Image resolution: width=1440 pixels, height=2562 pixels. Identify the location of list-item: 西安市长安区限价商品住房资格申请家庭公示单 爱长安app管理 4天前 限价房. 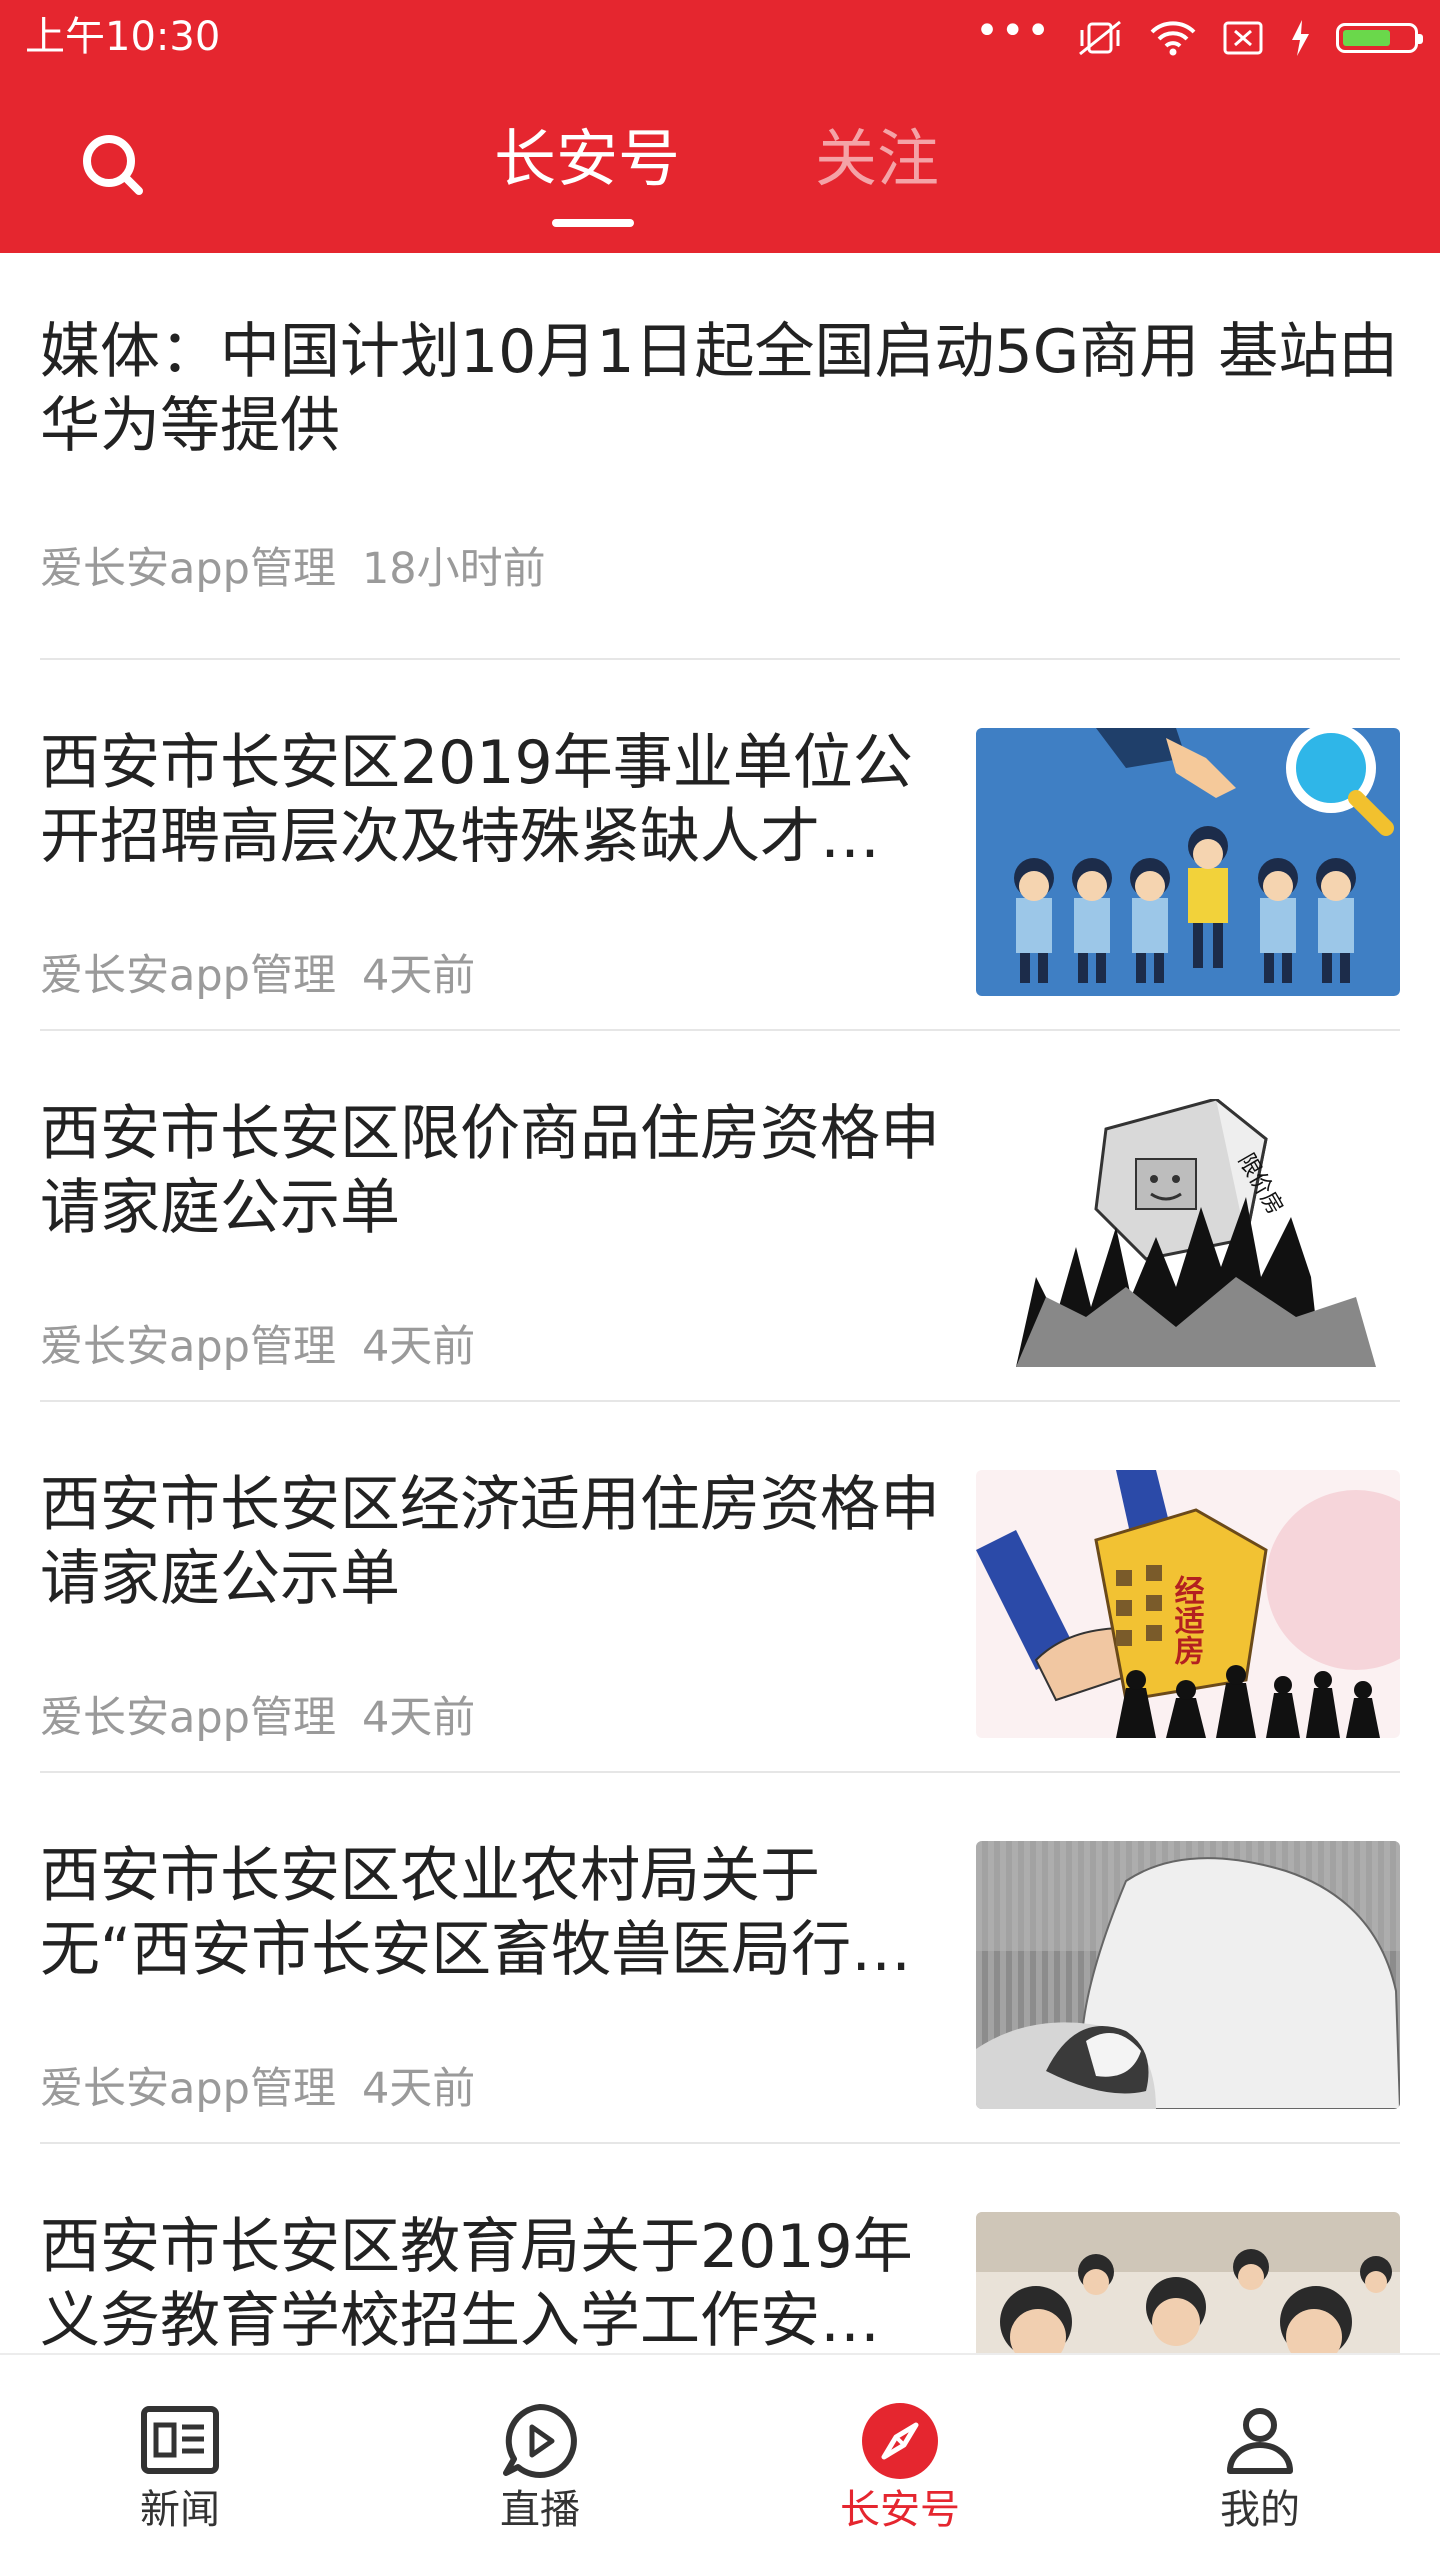
(720, 1216).